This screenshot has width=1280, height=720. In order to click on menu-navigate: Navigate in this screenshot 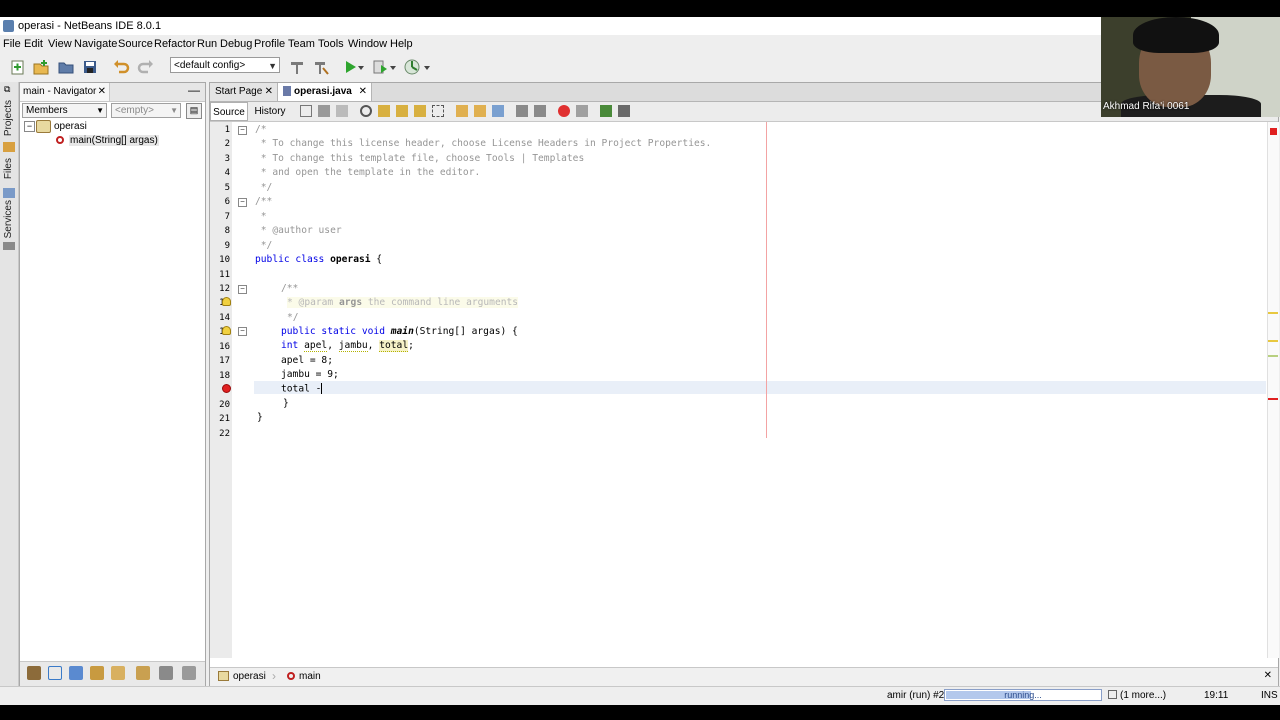, I will do `click(95, 44)`.